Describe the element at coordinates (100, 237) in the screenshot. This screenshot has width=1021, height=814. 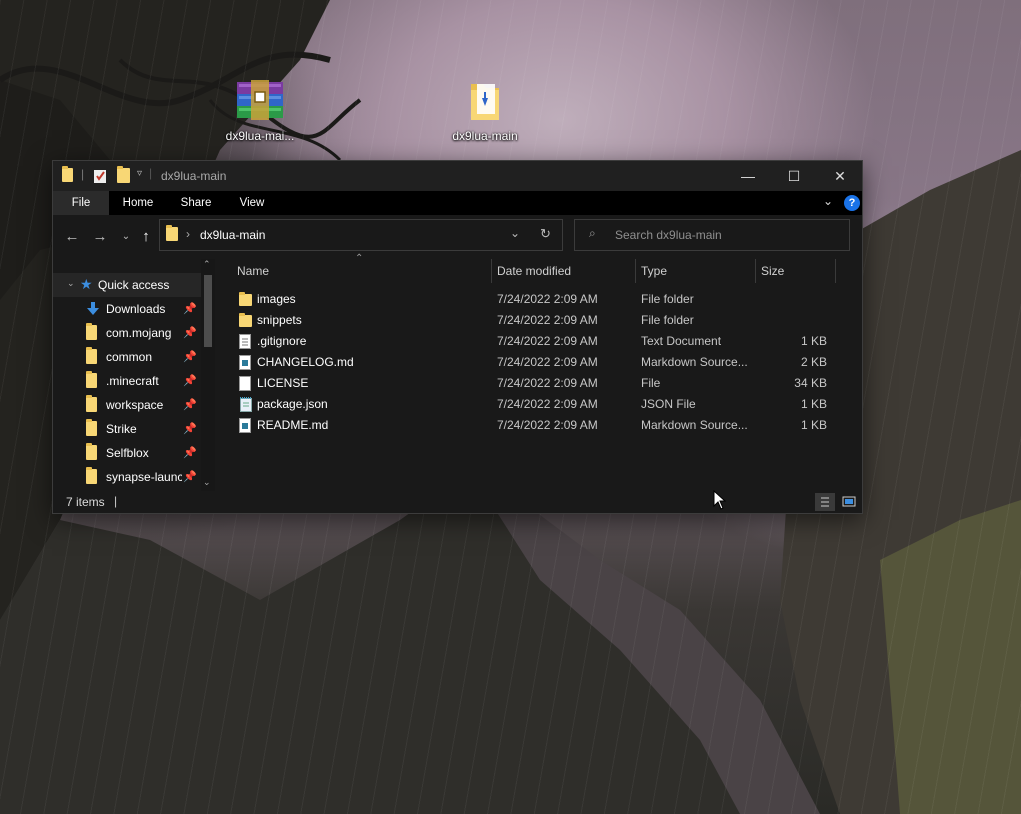
I see `forward-button: →` at that location.